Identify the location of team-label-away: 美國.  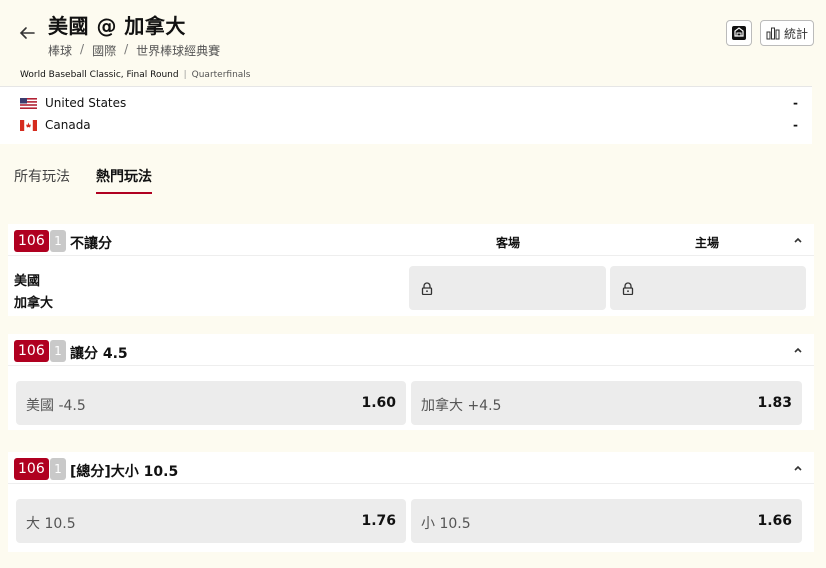
(27, 281).